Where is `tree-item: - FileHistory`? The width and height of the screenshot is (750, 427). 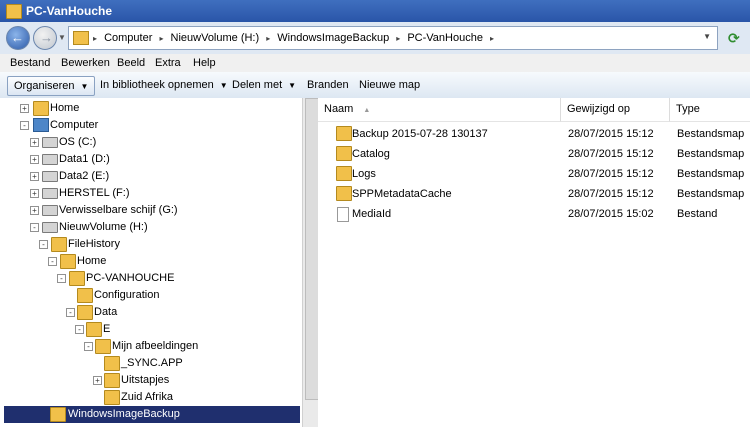
tree-item: - FileHistory is located at coordinates (150, 244).